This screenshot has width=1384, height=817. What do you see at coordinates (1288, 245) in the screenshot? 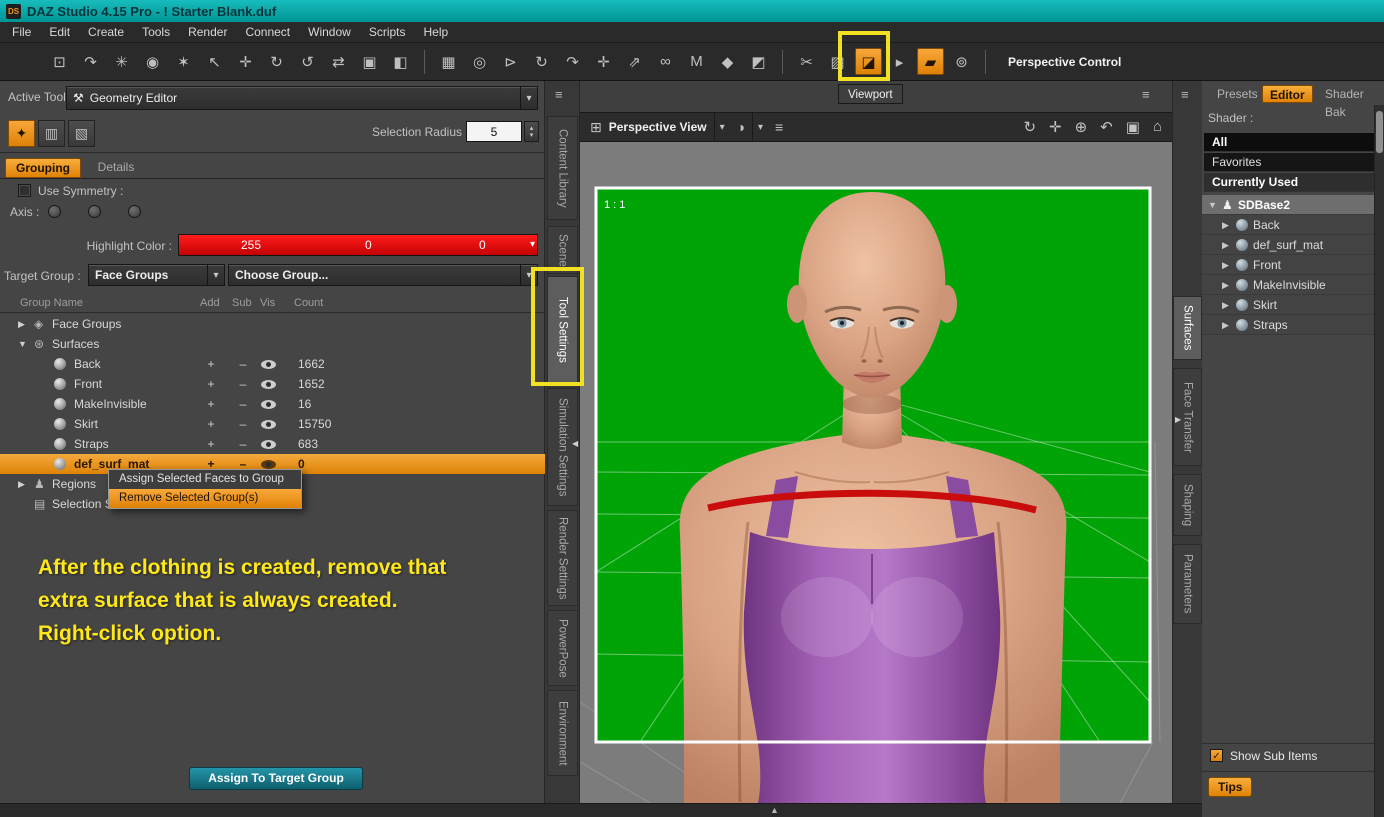
I see `surface-item-def-surf-mat: ▶ def_surf_mat` at bounding box center [1288, 245].